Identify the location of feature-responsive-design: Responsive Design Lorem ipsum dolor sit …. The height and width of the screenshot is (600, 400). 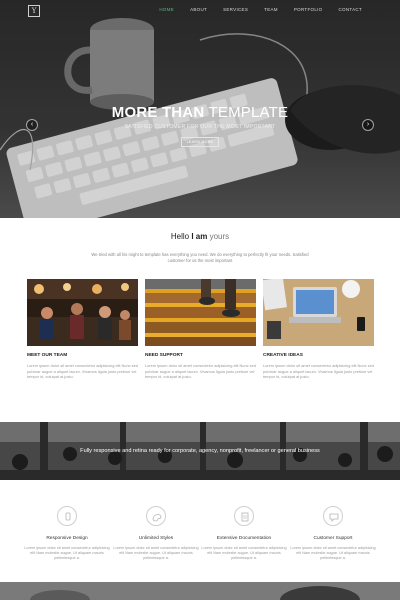
(67, 534).